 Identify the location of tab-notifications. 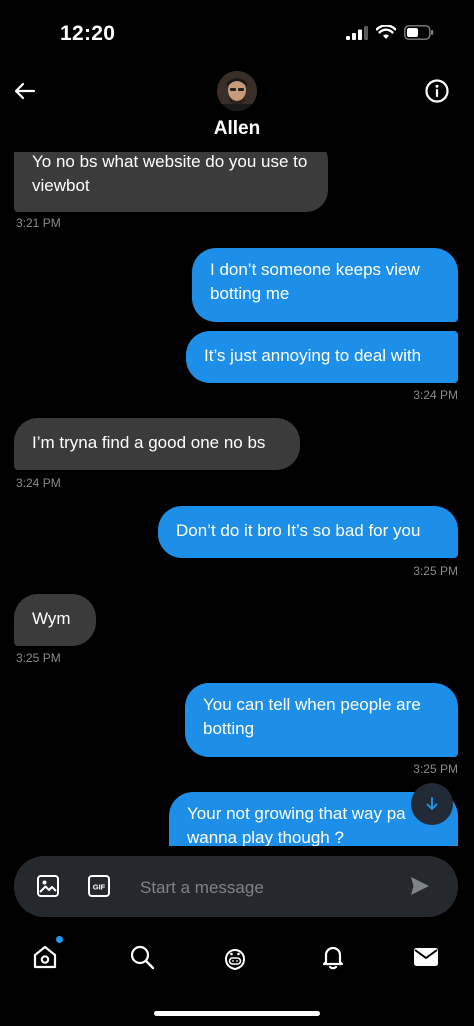
(333, 957).